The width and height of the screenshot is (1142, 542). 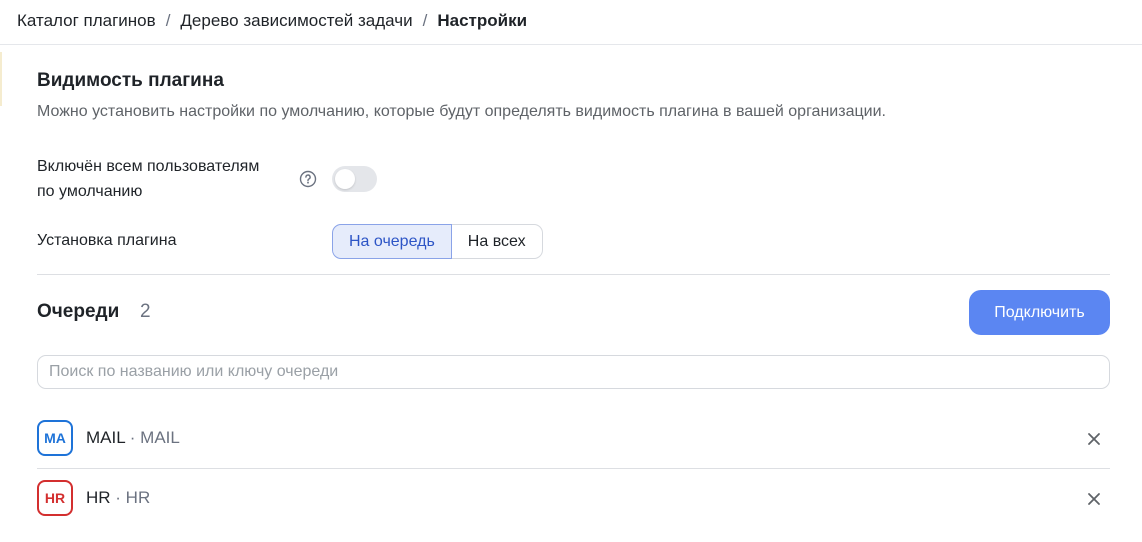 I want to click on queue-row-mail: MA MAIL · MAIL, so click(x=573, y=438).